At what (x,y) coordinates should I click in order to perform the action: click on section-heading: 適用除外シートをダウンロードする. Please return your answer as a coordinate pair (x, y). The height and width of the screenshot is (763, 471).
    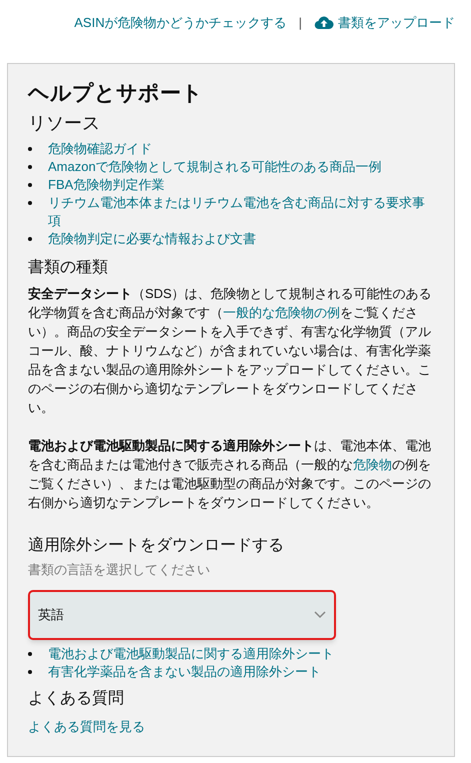
    Looking at the image, I should click on (156, 546).